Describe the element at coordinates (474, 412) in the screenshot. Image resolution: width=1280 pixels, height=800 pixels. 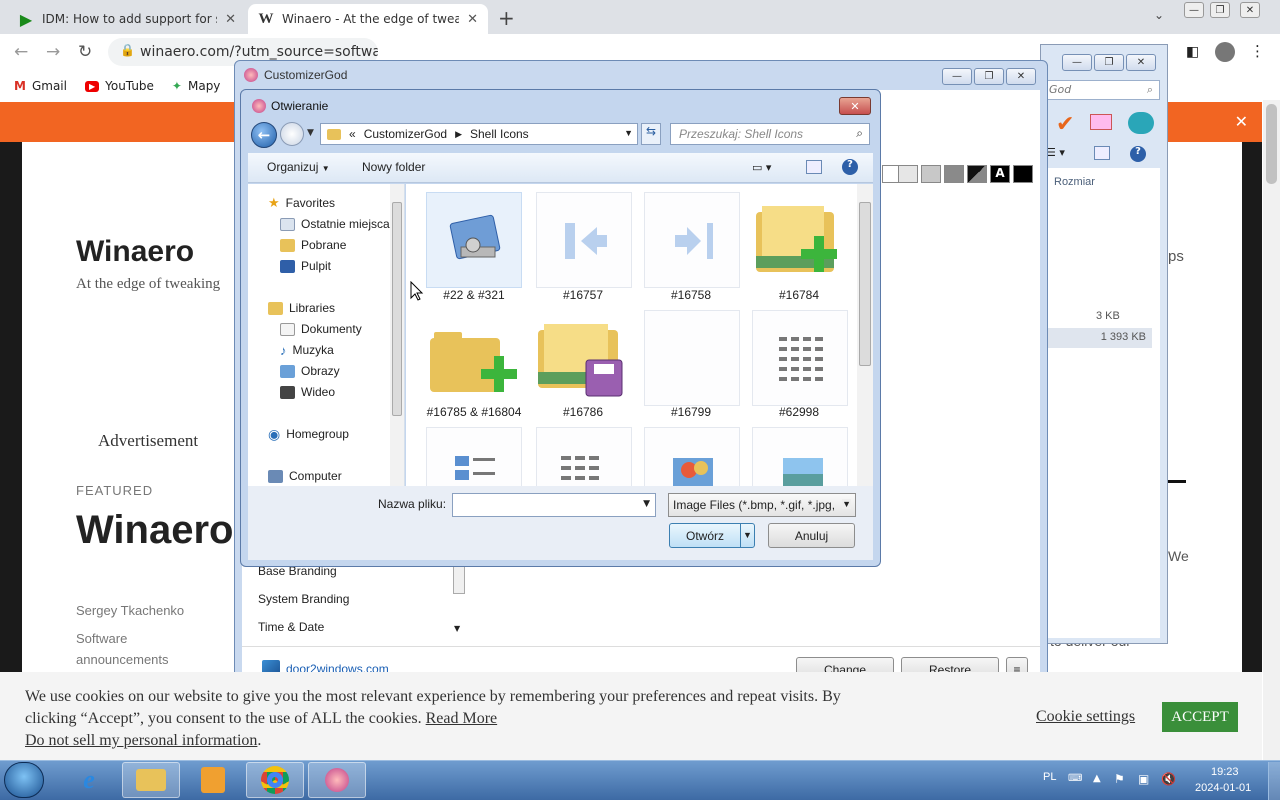
I see `file-label: #16785 & #16804` at that location.